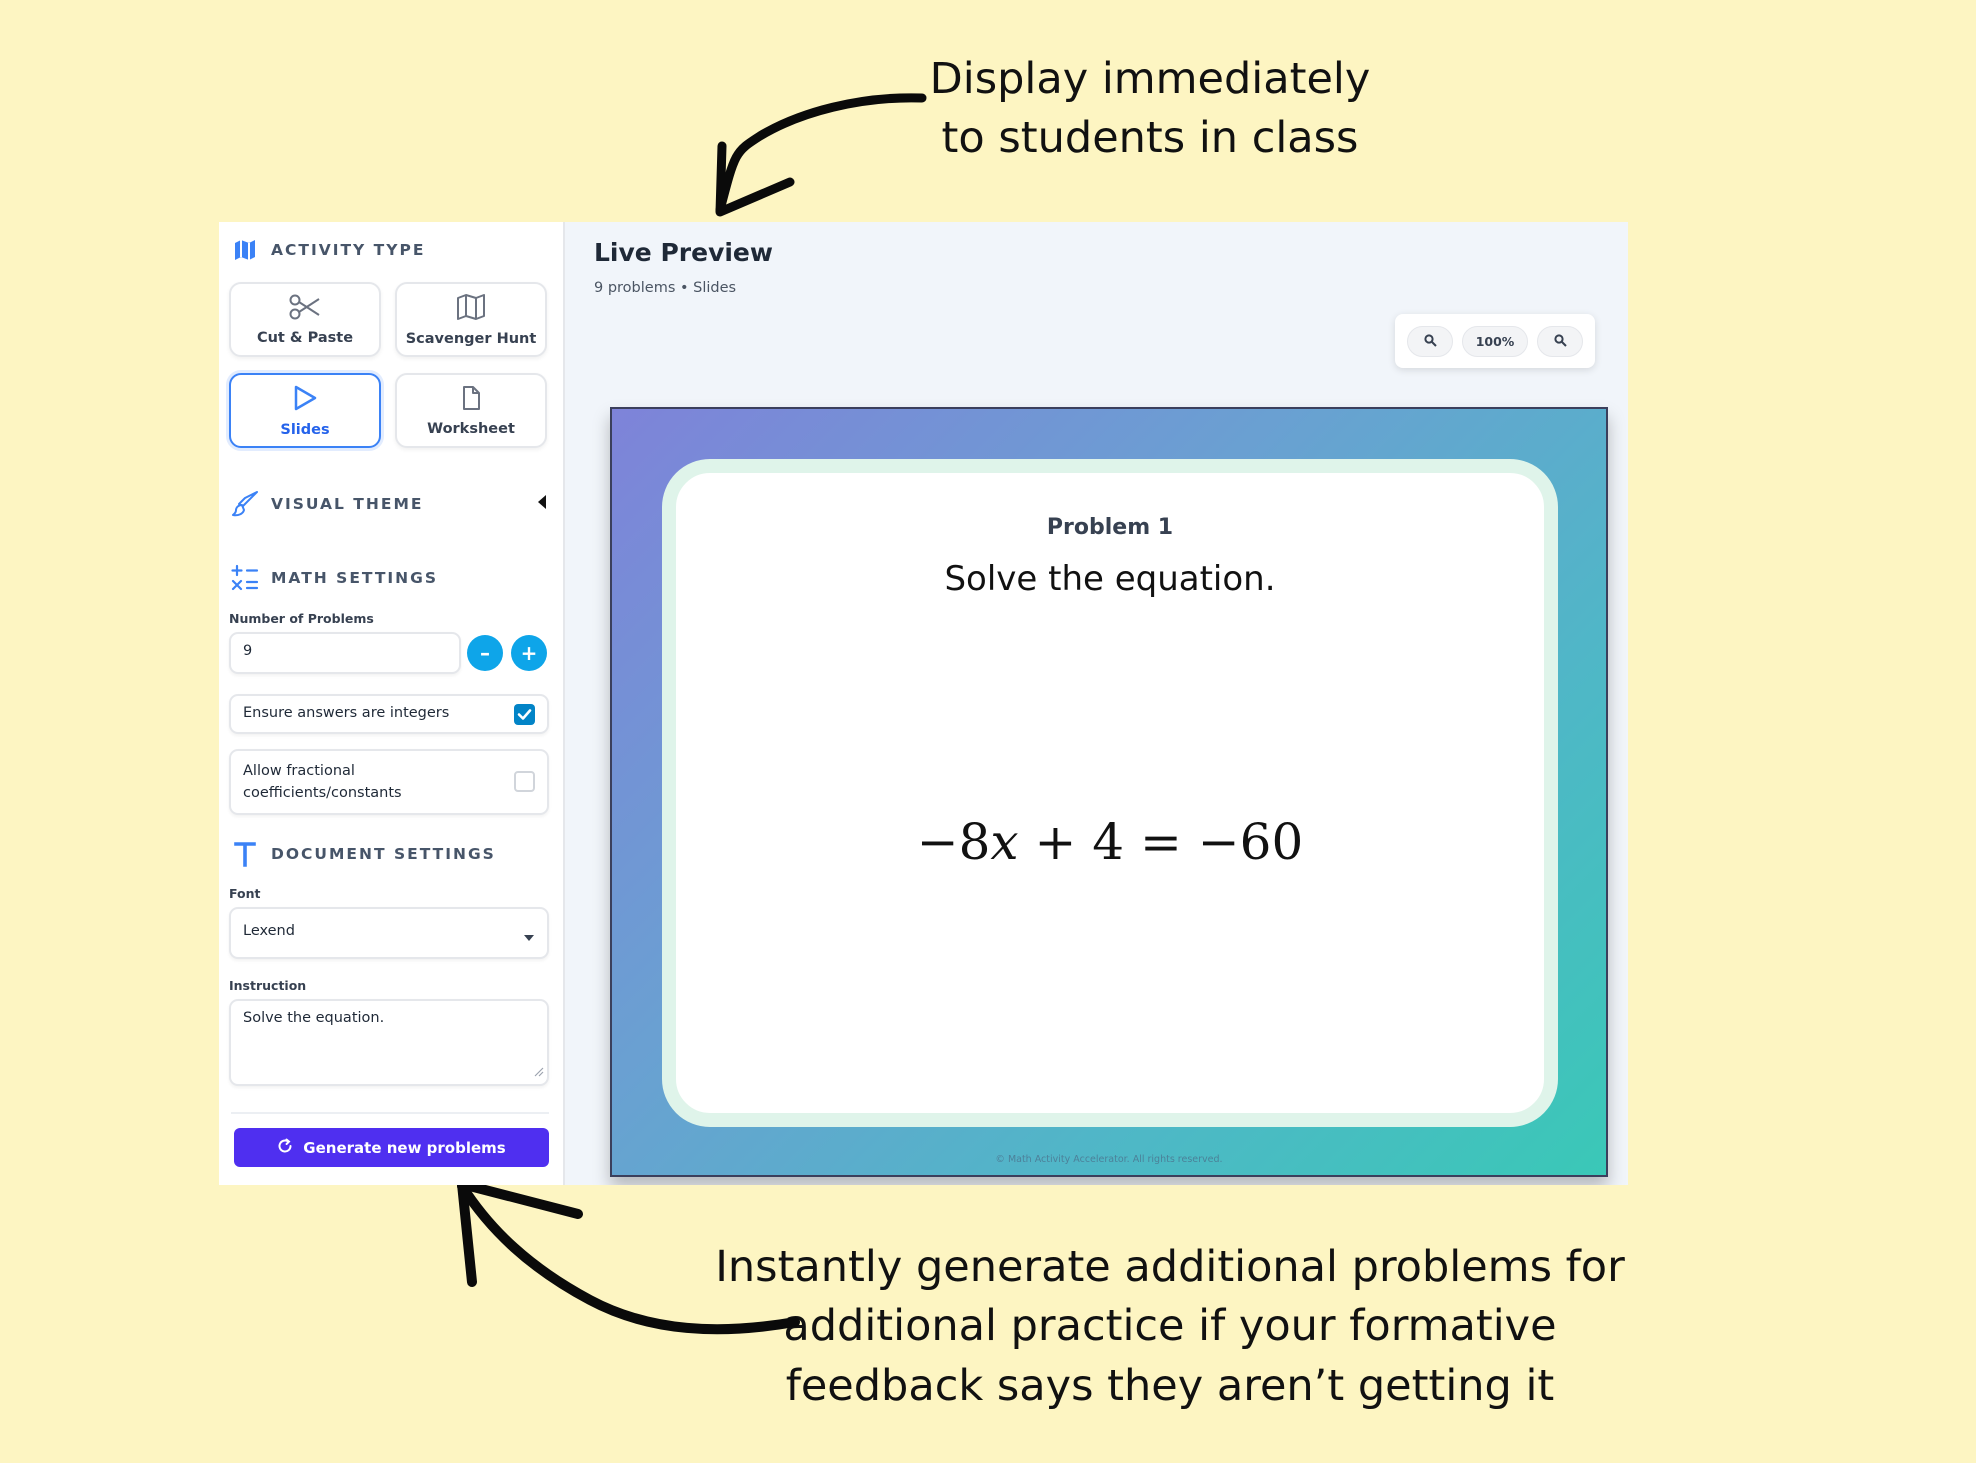 The height and width of the screenshot is (1463, 1976). Describe the element at coordinates (299, 771) in the screenshot. I see `option-label-line: Allow fractional` at that location.